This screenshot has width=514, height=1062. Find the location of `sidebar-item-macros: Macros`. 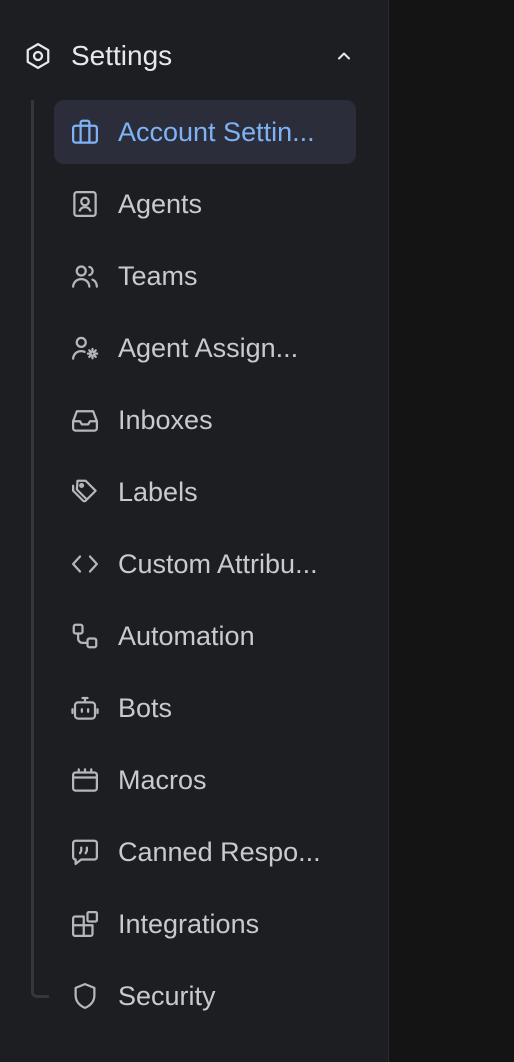

sidebar-item-macros: Macros is located at coordinates (205, 780).